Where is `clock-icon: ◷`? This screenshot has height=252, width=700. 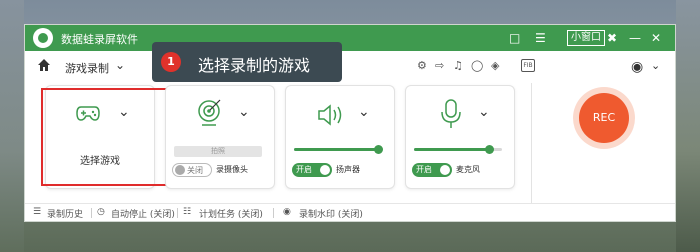
clock-icon: ◷ is located at coordinates (101, 212).